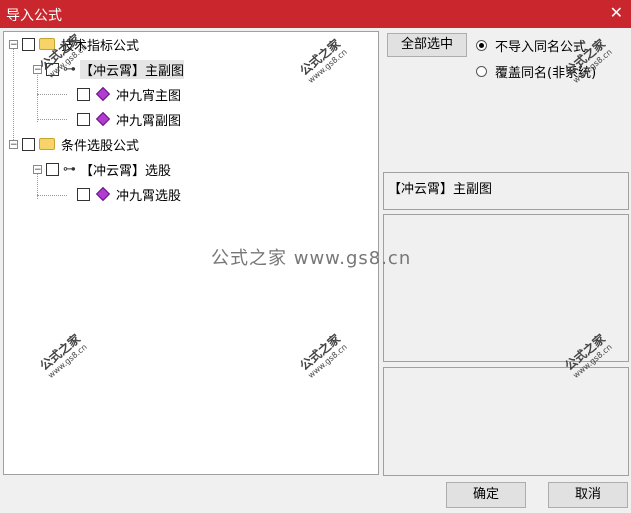  Describe the element at coordinates (486, 495) in the screenshot. I see `ok-button: 确定` at that location.